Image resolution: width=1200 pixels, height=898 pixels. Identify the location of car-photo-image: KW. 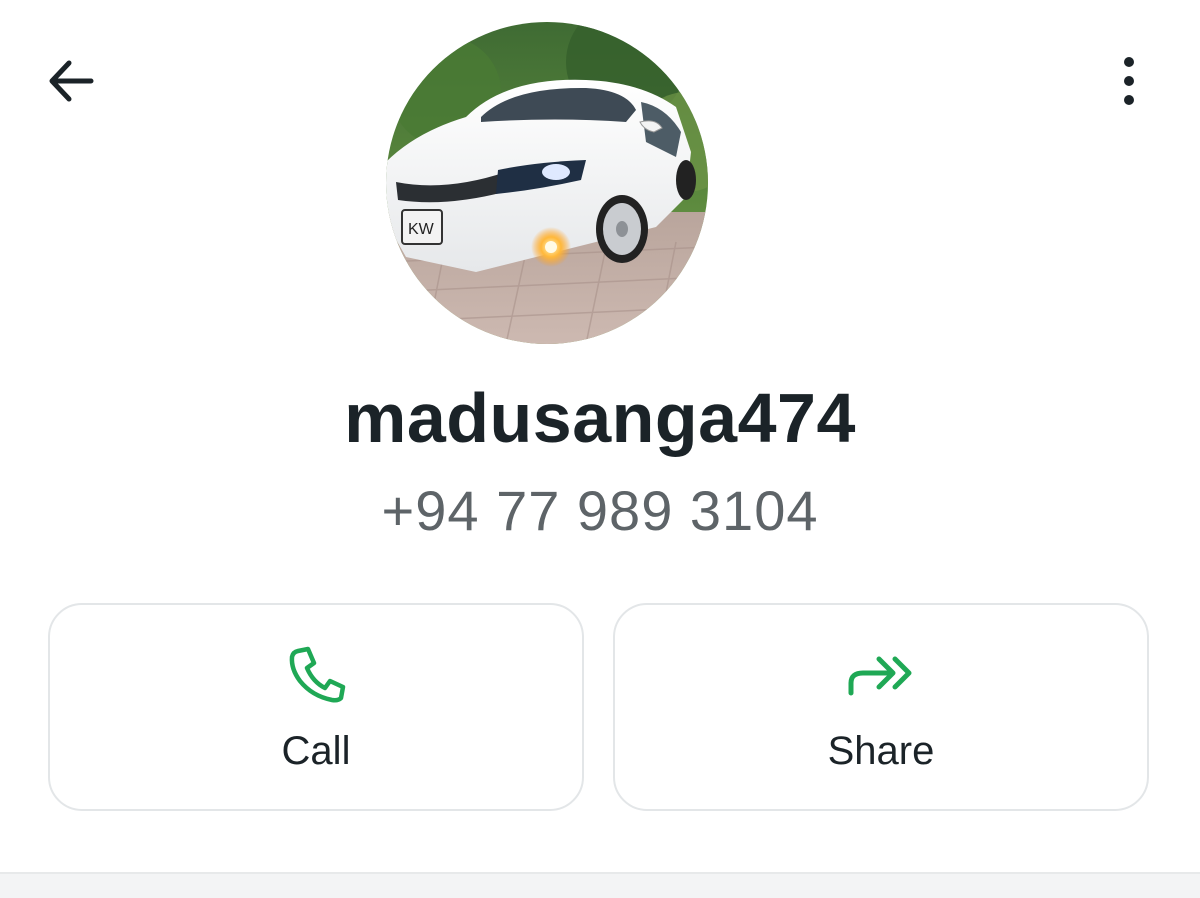
(547, 183).